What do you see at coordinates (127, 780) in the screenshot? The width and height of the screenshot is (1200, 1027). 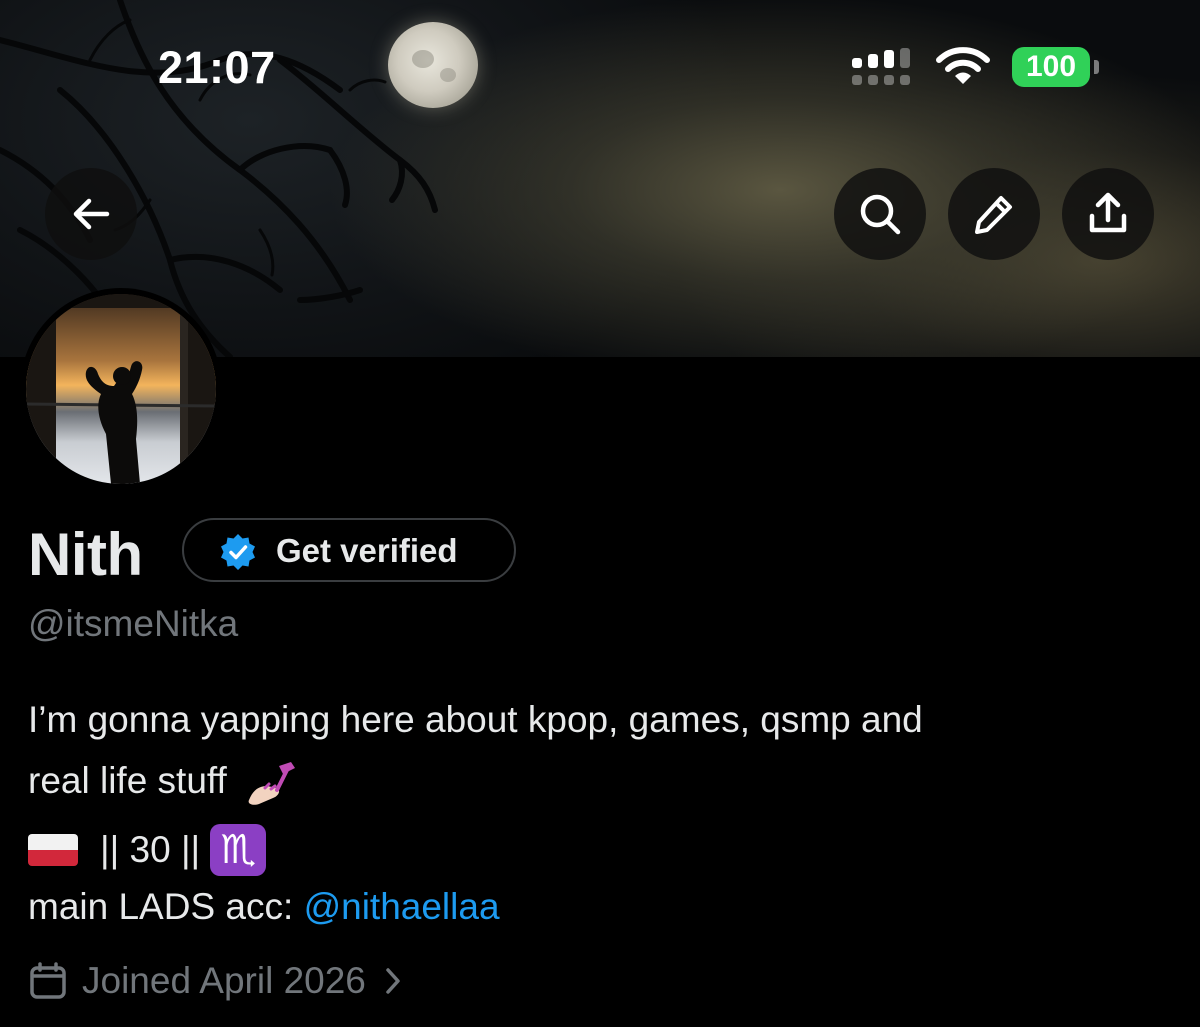 I see `bio-line-2-text: real life stuff` at bounding box center [127, 780].